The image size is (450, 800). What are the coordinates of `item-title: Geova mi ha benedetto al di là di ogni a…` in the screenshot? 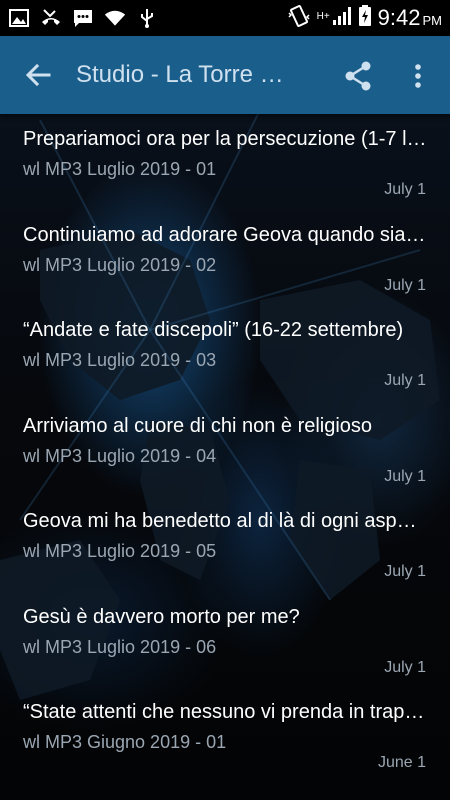 It's located at (225, 521).